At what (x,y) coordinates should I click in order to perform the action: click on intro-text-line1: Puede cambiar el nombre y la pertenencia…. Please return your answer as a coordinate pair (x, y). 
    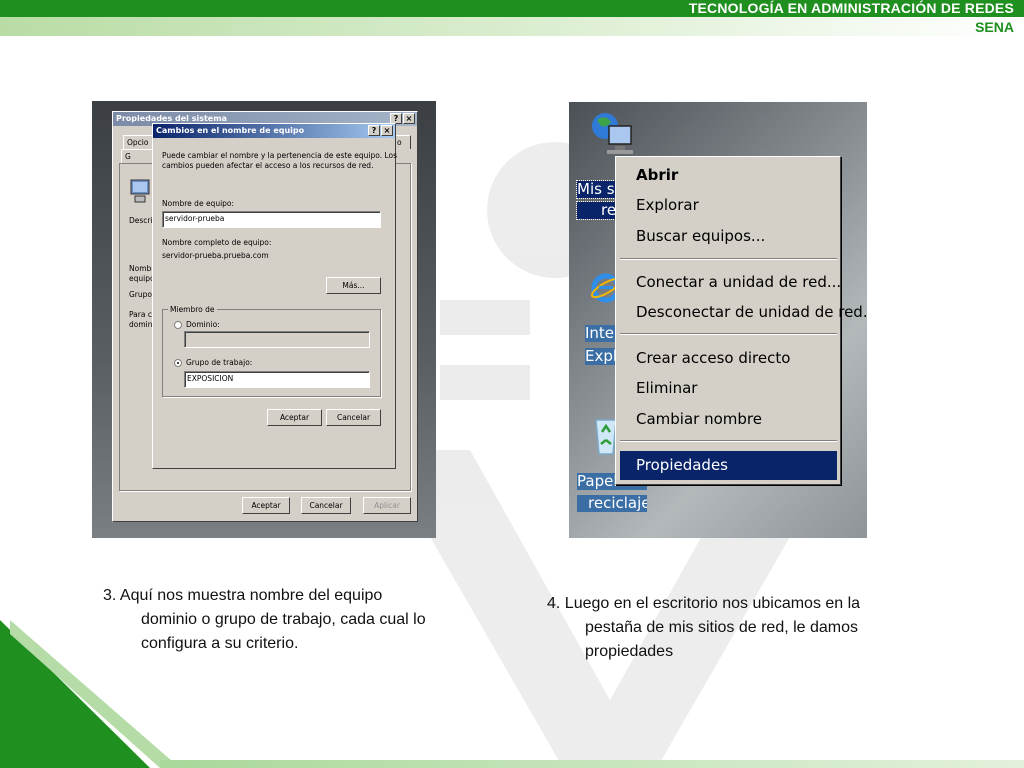
    Looking at the image, I should click on (280, 155).